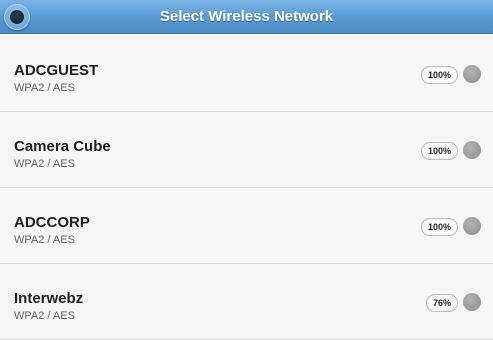 This screenshot has height=340, width=493. I want to click on network-name: Interwebz, so click(49, 298).